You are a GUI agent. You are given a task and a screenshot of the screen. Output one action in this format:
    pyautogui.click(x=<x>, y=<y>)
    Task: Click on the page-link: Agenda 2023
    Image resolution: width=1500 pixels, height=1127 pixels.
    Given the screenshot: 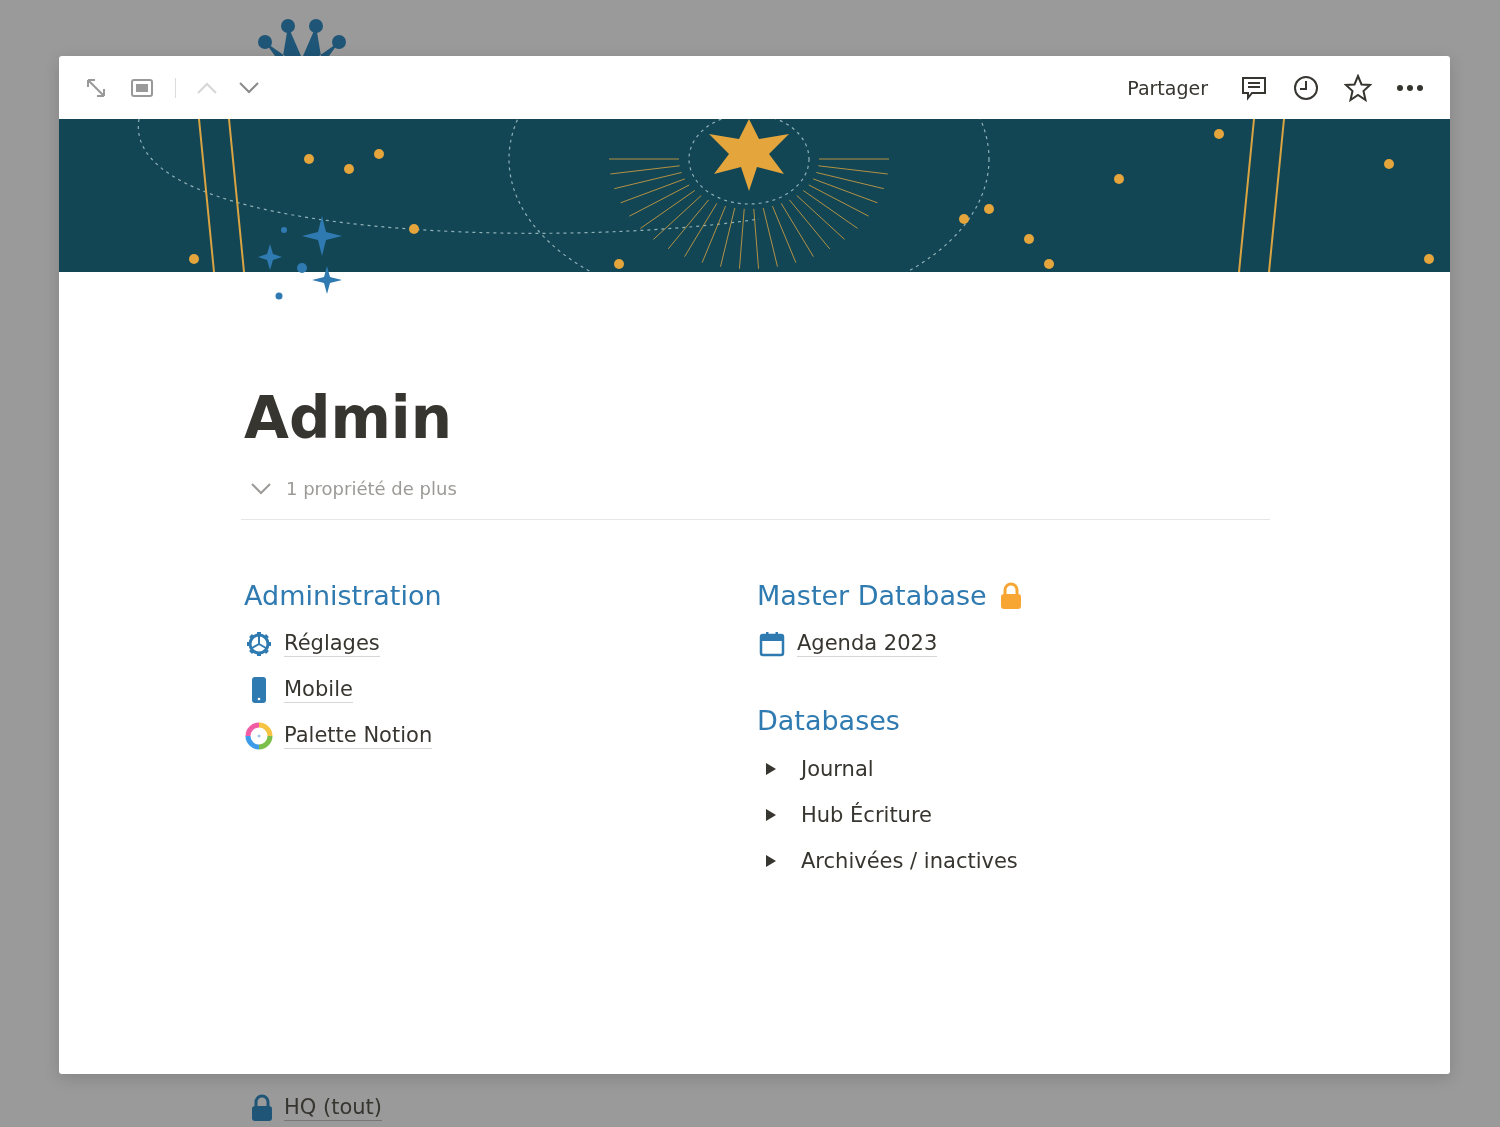 What is the action you would take?
    pyautogui.click(x=867, y=644)
    